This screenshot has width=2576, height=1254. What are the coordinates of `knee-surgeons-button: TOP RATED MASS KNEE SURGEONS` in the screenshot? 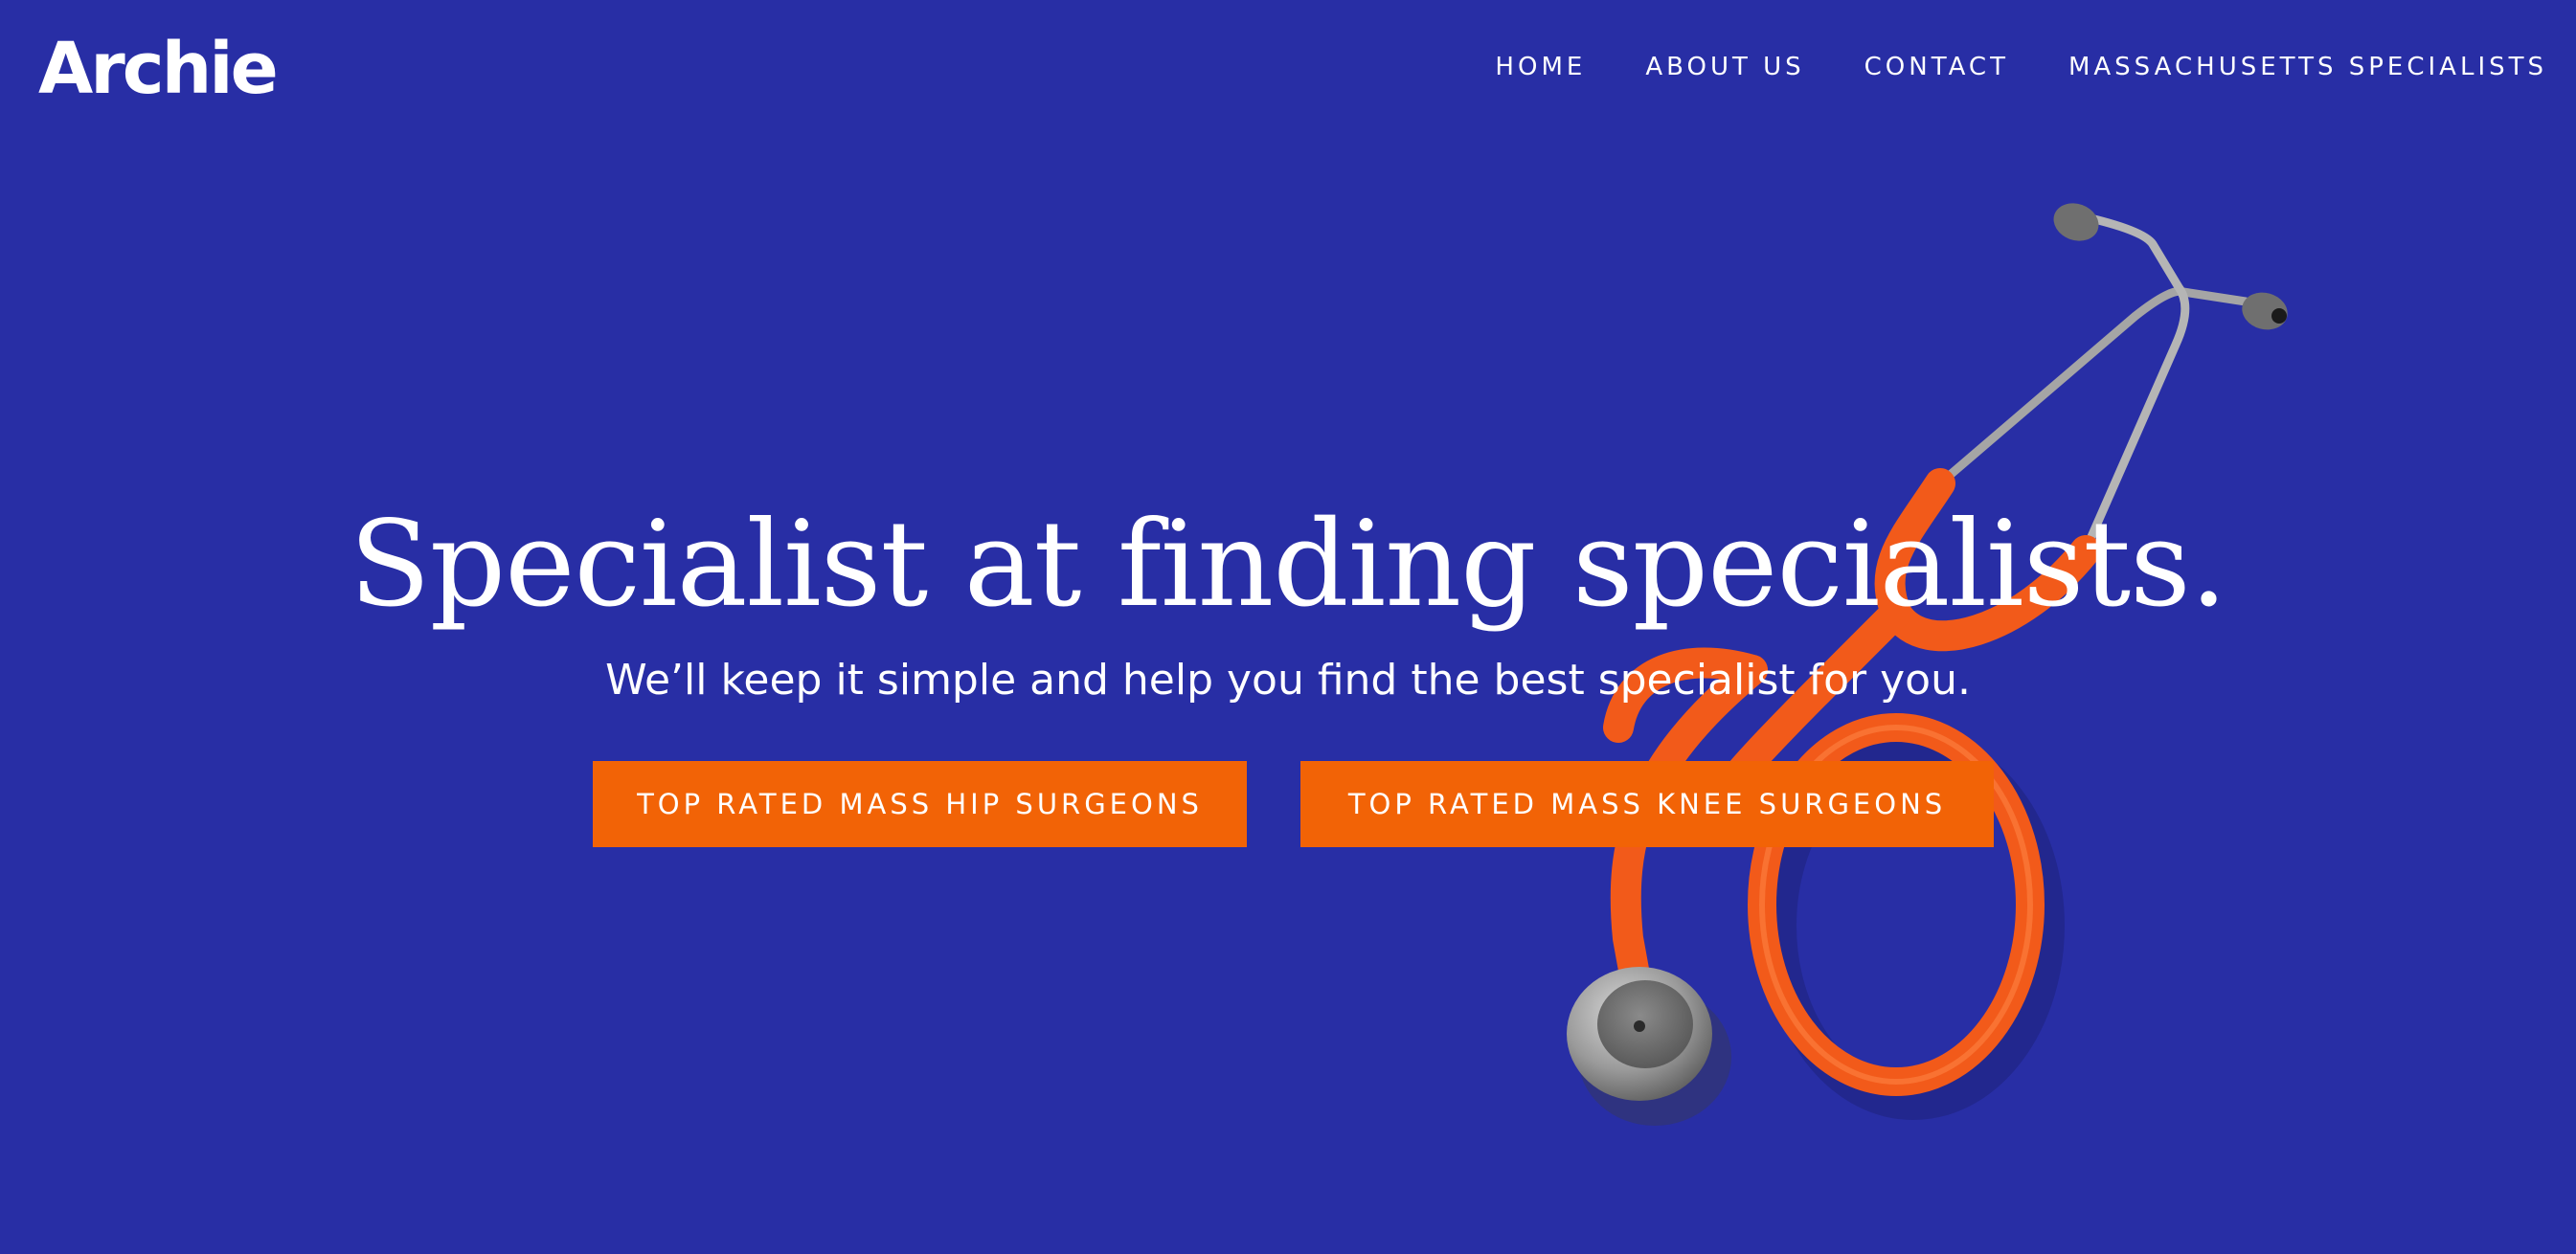 It's located at (1647, 804).